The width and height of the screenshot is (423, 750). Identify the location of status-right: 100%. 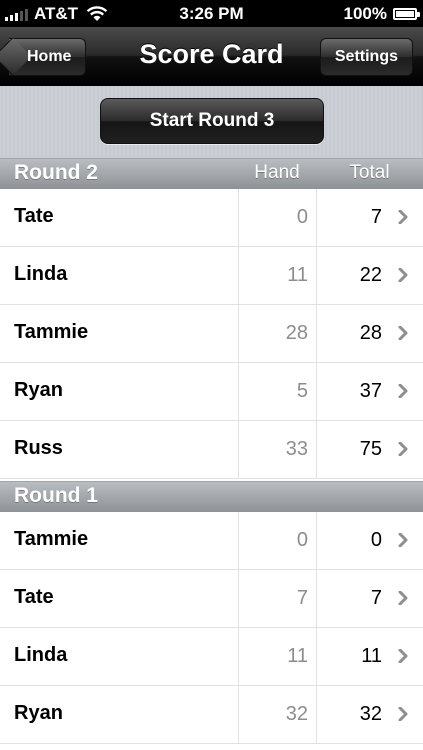
(381, 14).